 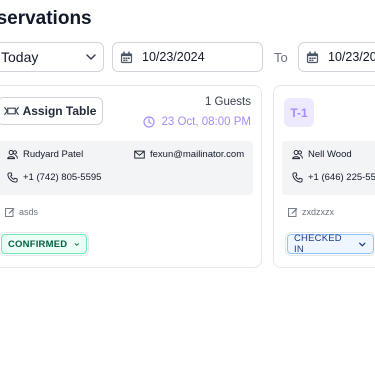 I want to click on status-label: CONFIRMED, so click(x=38, y=244).